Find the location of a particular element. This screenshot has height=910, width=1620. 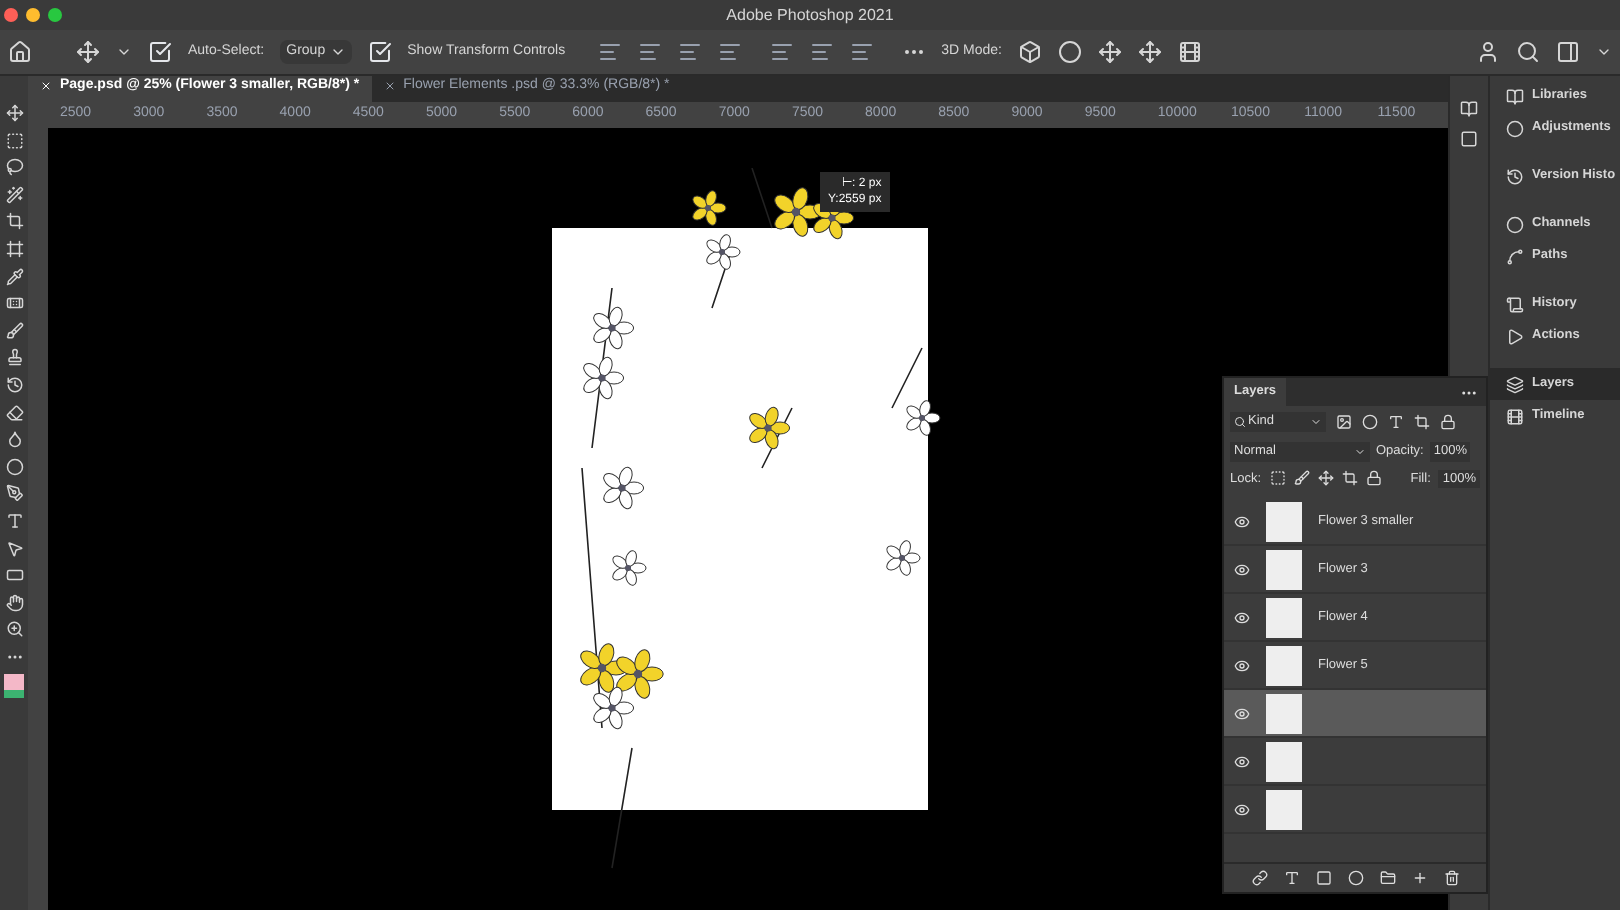

auto-select-checkbox is located at coordinates (160, 52).